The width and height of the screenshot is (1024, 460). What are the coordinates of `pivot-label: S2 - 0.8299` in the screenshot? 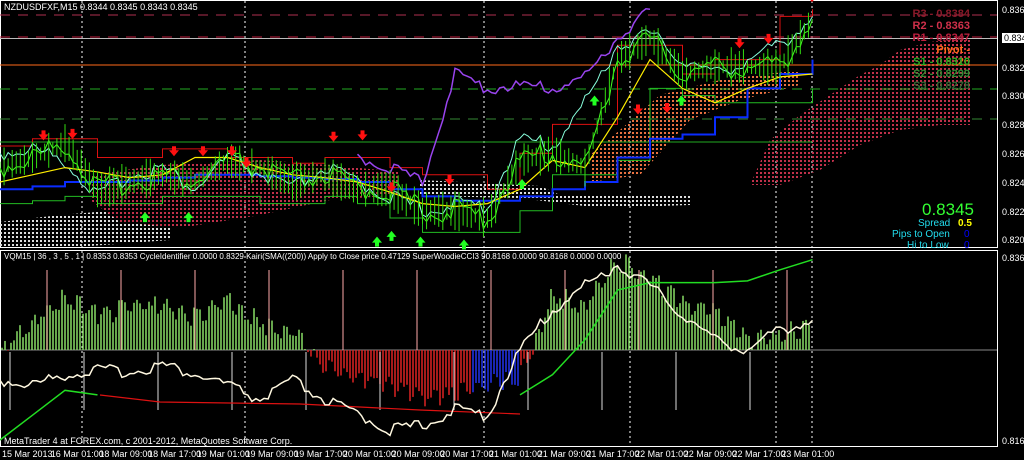 It's located at (941, 74).